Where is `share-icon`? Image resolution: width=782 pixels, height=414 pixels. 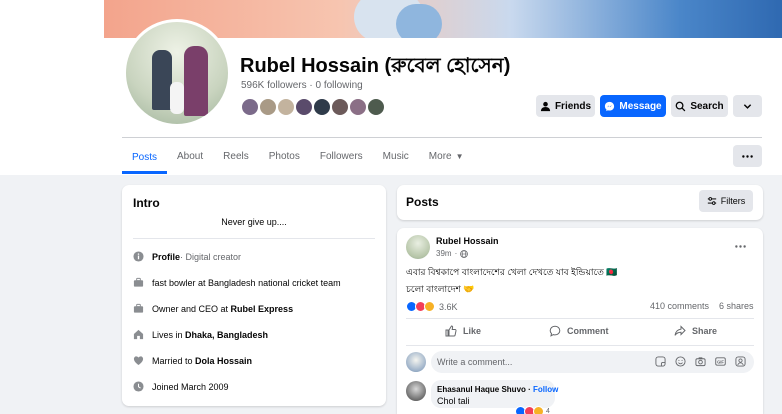 share-icon is located at coordinates (680, 330).